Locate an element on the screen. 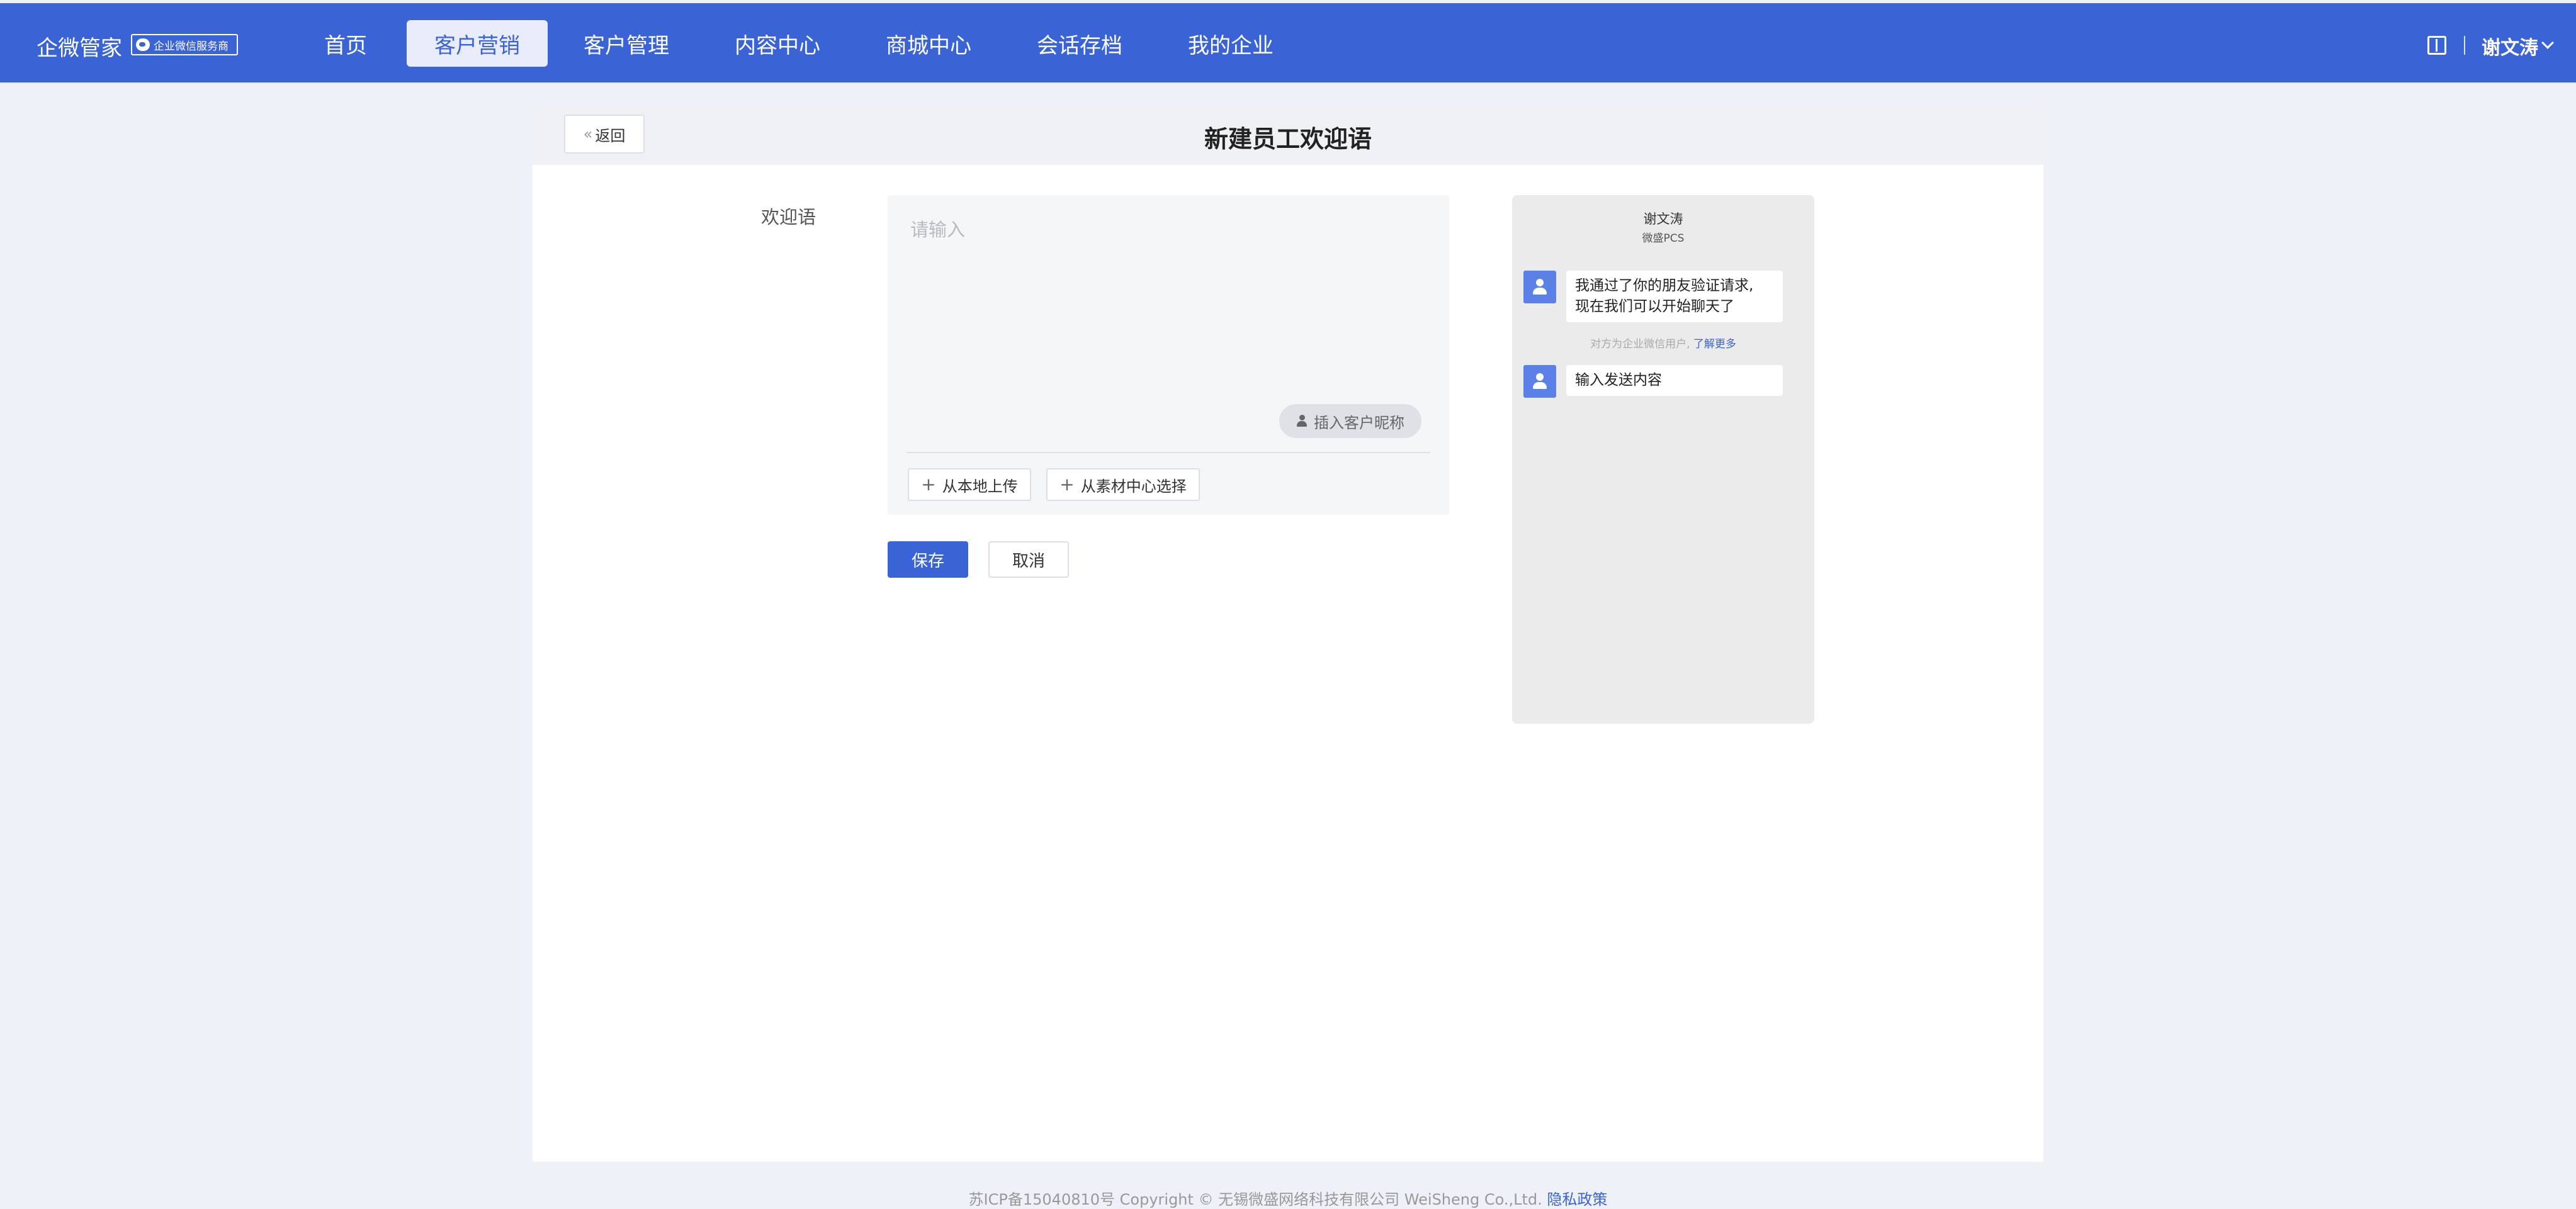 Image resolution: width=2576 pixels, height=1209 pixels. nav-item-customer-management: 客户管理 is located at coordinates (626, 43).